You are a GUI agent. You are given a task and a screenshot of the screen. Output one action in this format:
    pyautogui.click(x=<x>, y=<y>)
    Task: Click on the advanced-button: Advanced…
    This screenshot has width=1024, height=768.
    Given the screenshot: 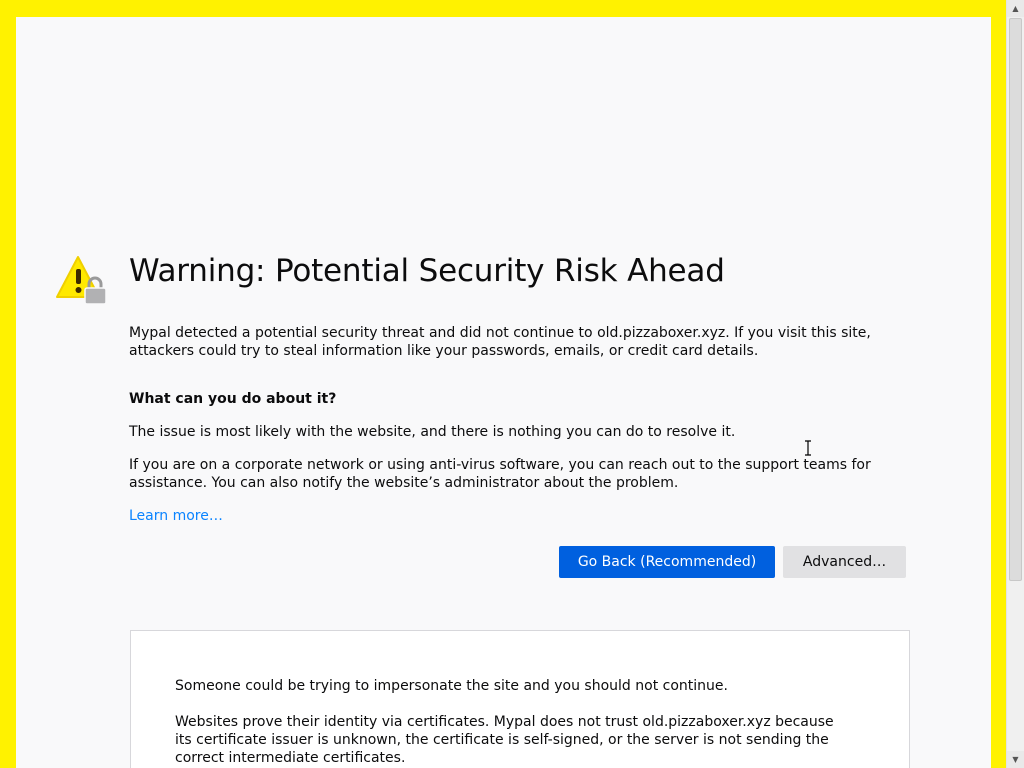 What is the action you would take?
    pyautogui.click(x=844, y=562)
    